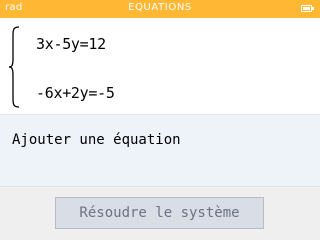 This screenshot has width=320, height=240. I want to click on title-bar: rad EQUATIONS, so click(160, 9).